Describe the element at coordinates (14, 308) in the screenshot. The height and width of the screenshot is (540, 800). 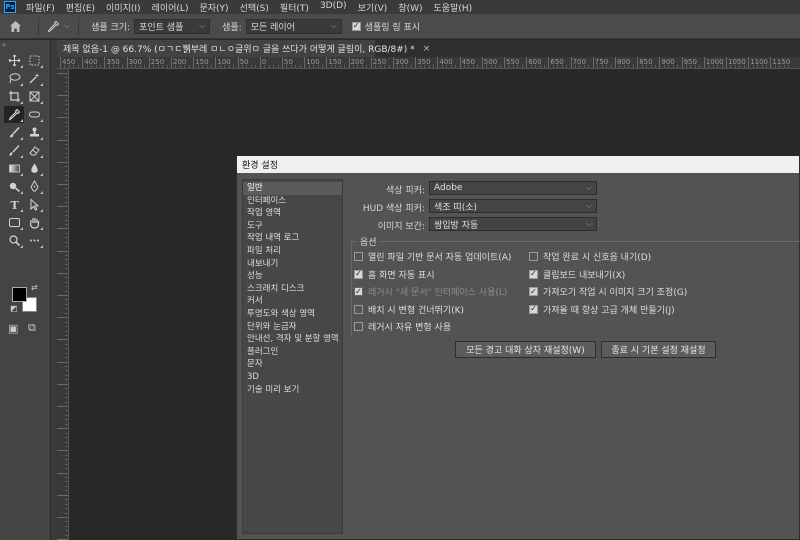
I see `default-colors-icon: ◩` at that location.